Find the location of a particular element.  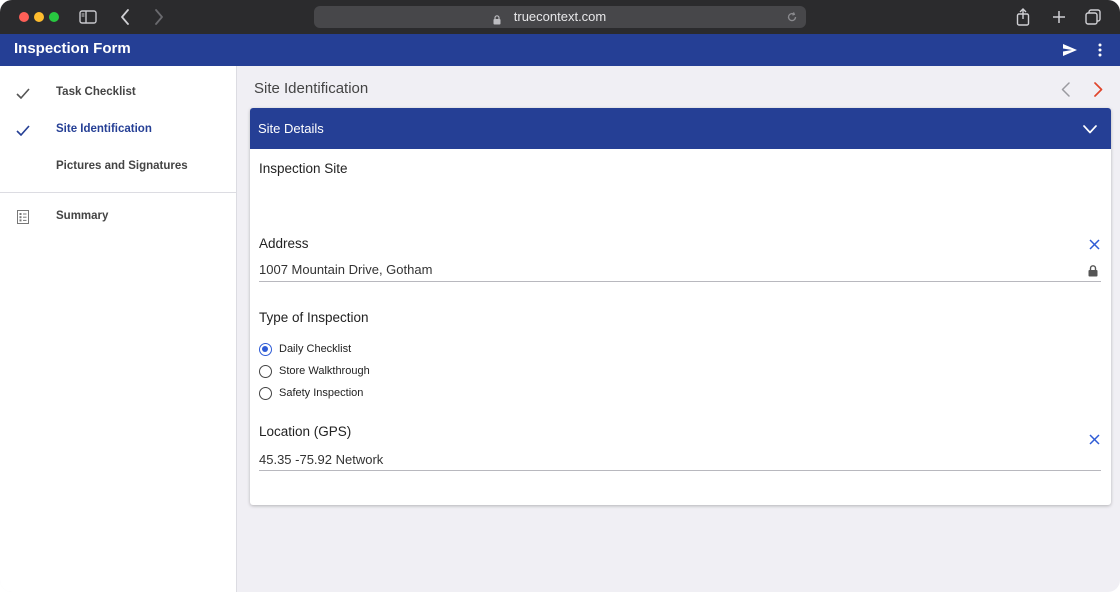

close-window-button is located at coordinates (24, 17).